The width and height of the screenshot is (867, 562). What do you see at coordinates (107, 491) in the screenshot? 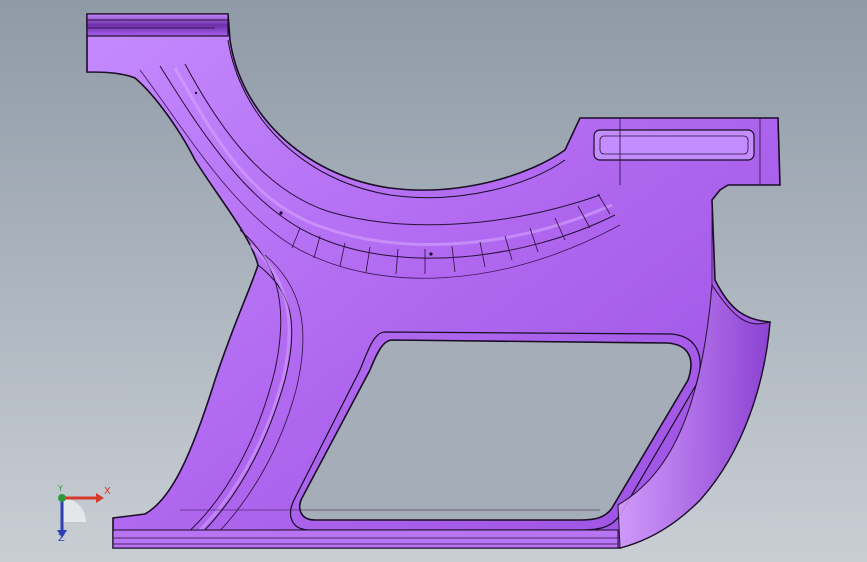
I see `x-axis-label: X` at bounding box center [107, 491].